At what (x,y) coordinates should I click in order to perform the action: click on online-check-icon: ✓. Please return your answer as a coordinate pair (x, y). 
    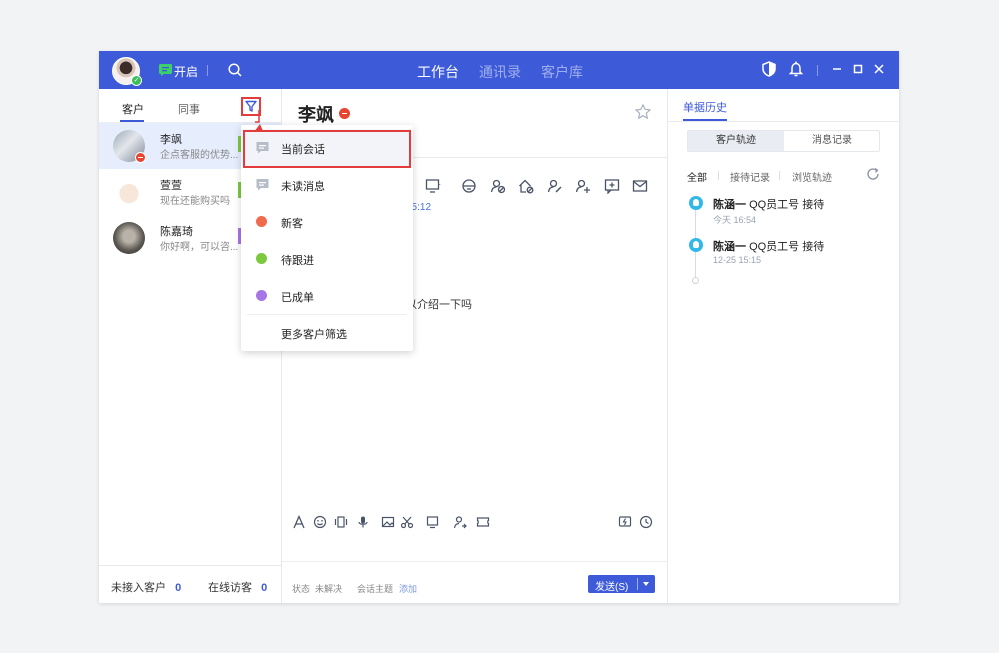
    Looking at the image, I should click on (136, 80).